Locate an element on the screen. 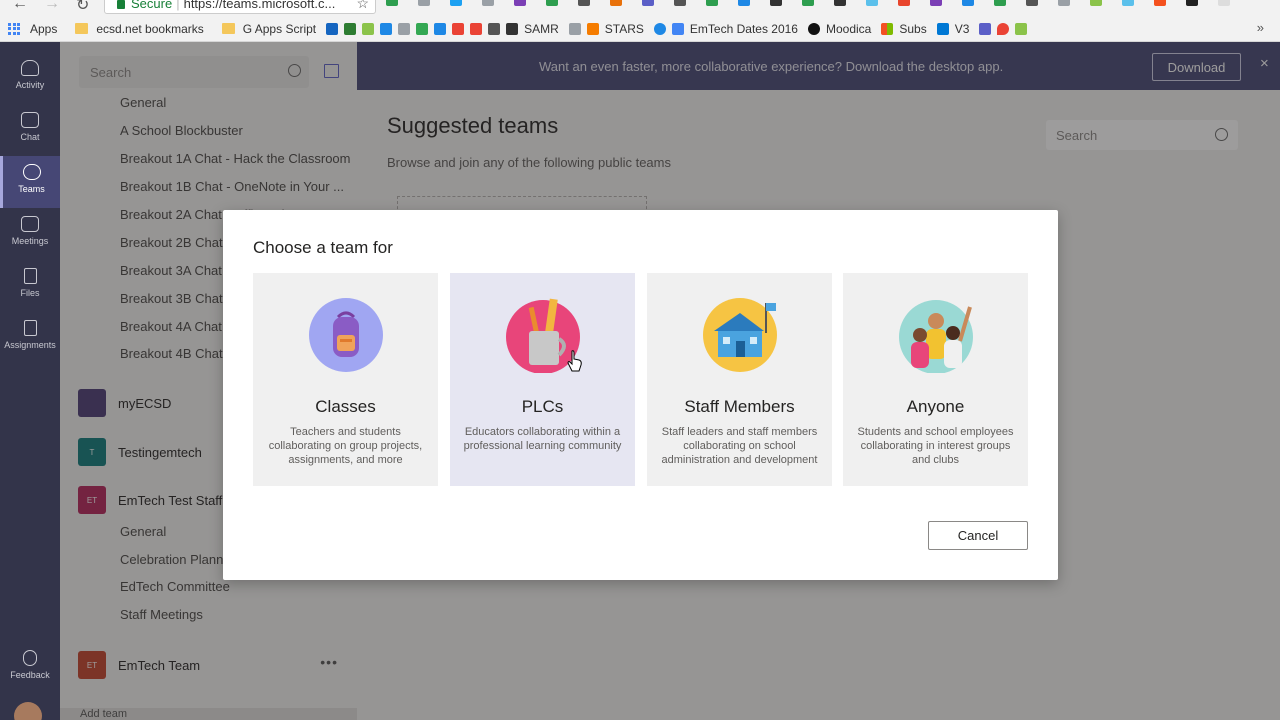  address-bar: Secure | https://teams.microsoft.c... ☆ is located at coordinates (240, 7).